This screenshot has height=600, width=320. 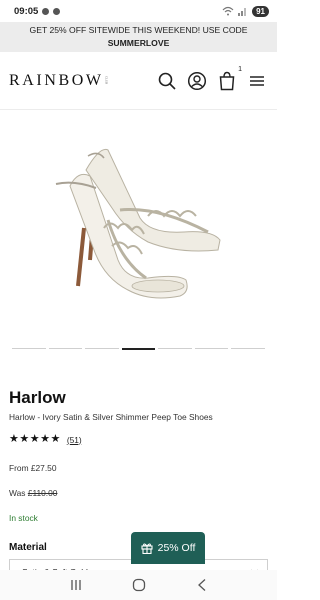 What do you see at coordinates (240, 69) in the screenshot?
I see `cart-count-badge: 1` at bounding box center [240, 69].